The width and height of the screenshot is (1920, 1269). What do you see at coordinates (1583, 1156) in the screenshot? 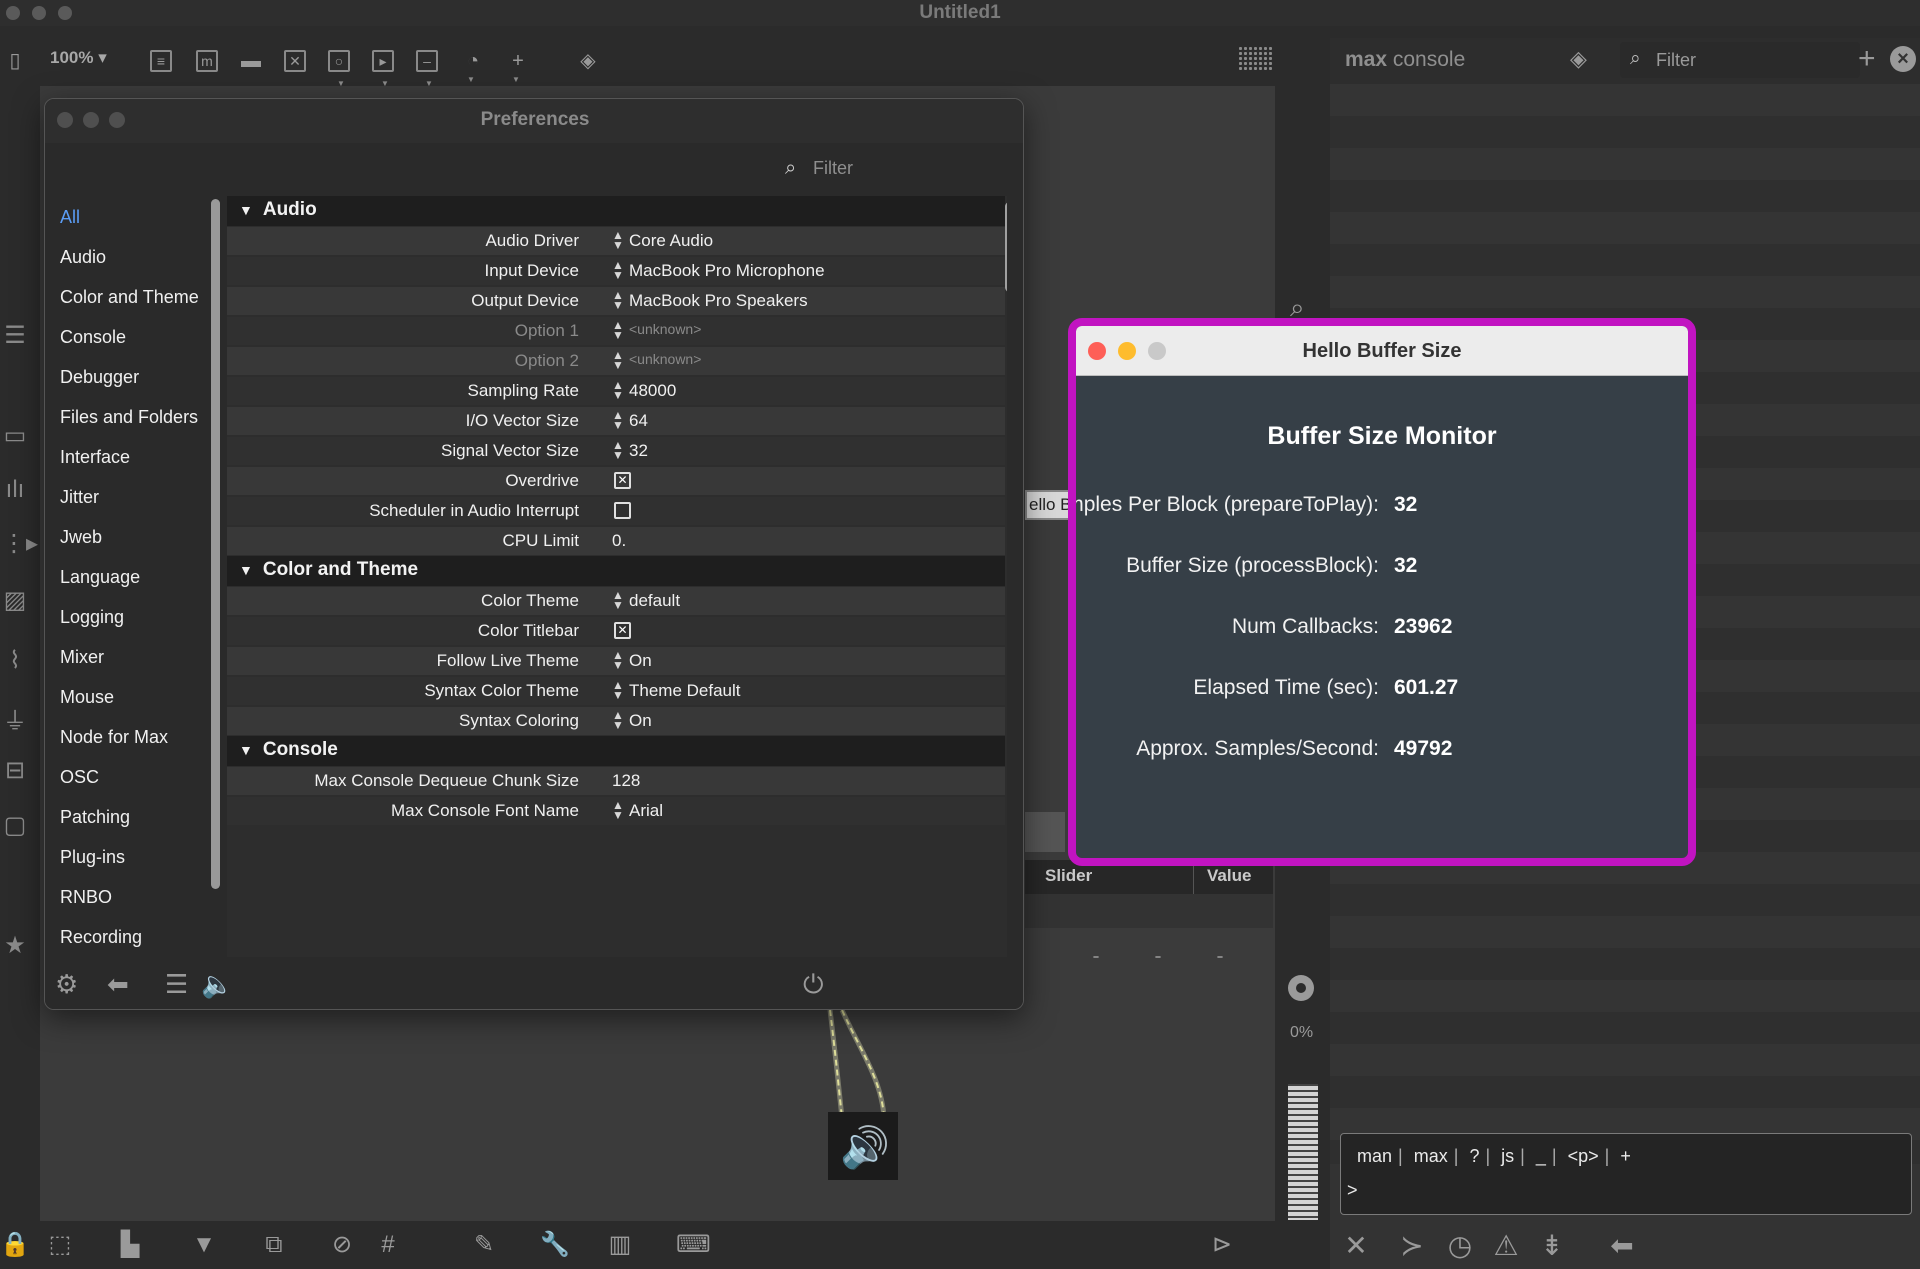
I see `cmd-p: <p>` at bounding box center [1583, 1156].